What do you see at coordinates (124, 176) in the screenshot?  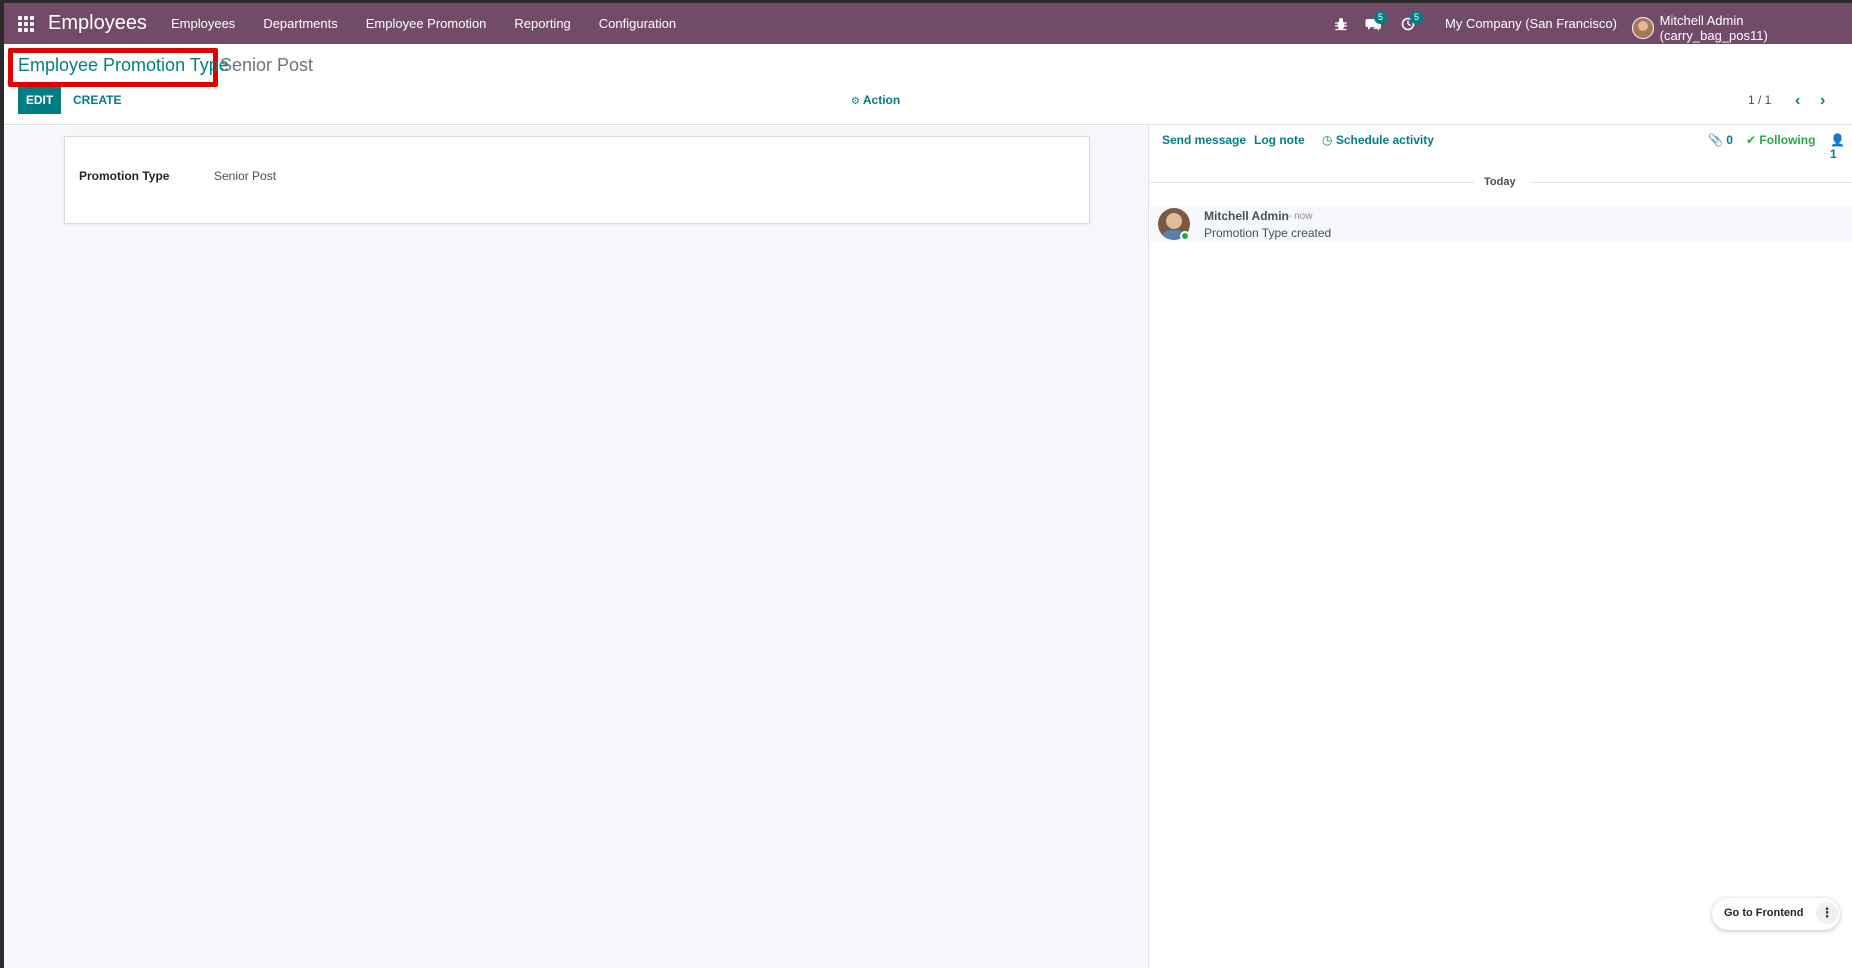 I see `promotion-type-label: Promotion Type` at bounding box center [124, 176].